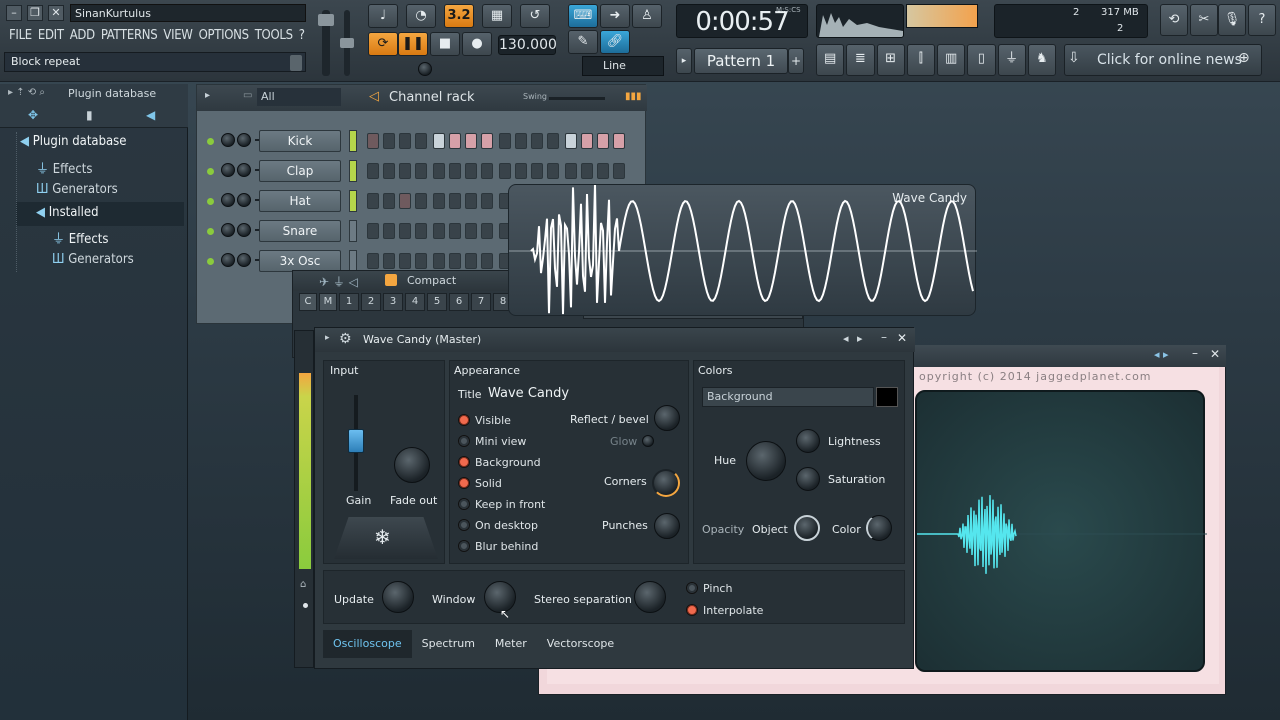 The width and height of the screenshot is (1280, 720). I want to click on mixer-track-number: 7, so click(481, 302).